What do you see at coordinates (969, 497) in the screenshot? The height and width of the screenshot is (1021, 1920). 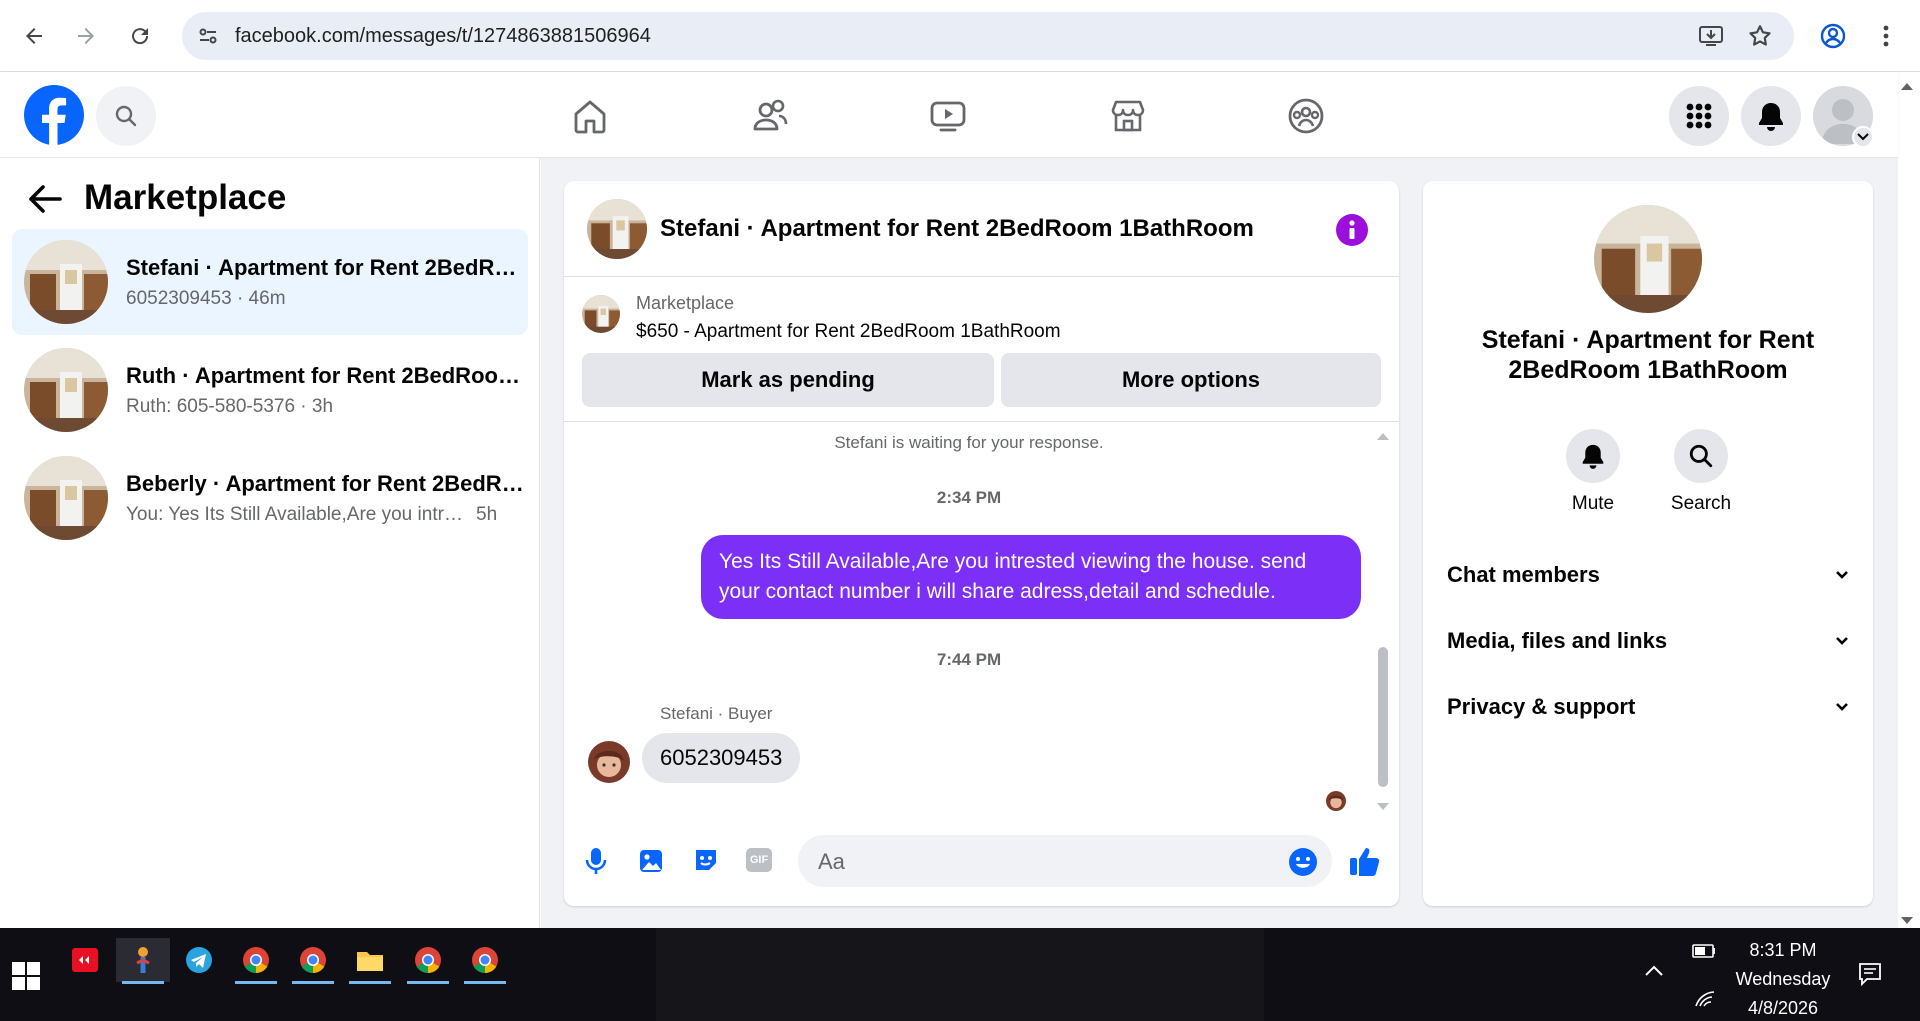 I see `timestamp: 2:34 PM` at bounding box center [969, 497].